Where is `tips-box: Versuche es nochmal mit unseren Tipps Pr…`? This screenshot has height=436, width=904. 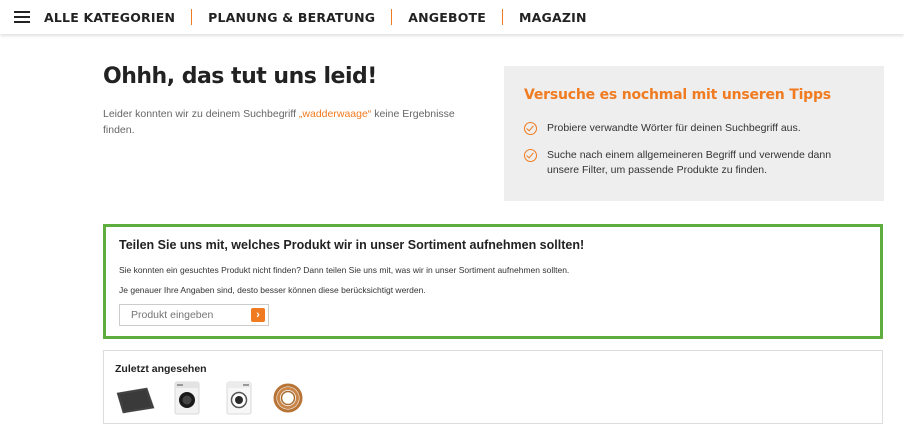 tips-box: Versuche es nochmal mit unseren Tipps Pr… is located at coordinates (694, 133).